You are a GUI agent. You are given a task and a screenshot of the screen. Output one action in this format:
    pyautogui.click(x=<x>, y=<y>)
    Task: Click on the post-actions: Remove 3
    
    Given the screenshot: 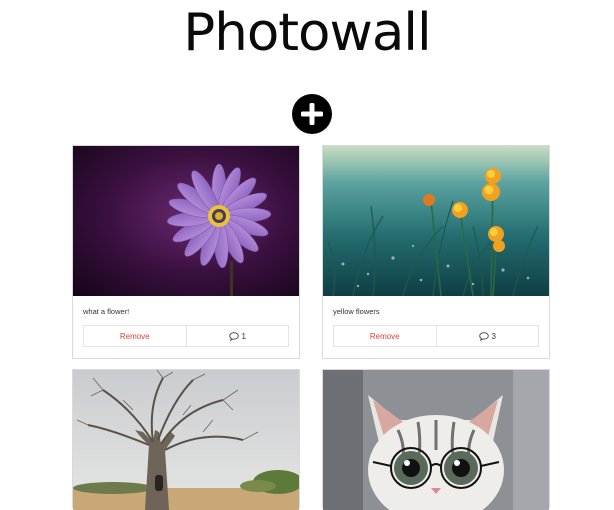 What is the action you would take?
    pyautogui.click(x=436, y=336)
    